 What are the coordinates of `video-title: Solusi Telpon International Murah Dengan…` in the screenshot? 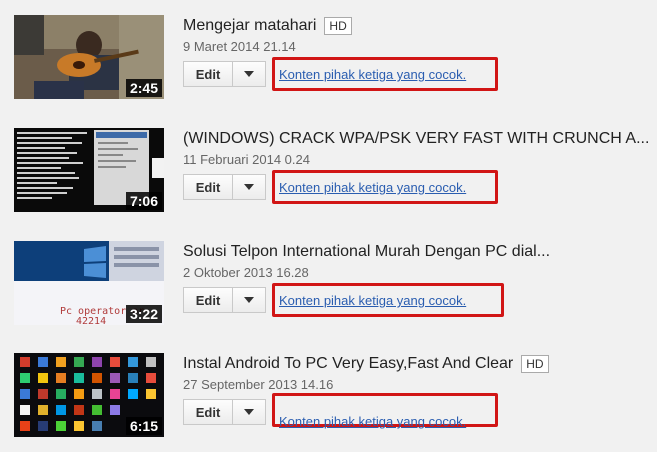 It's located at (366, 252).